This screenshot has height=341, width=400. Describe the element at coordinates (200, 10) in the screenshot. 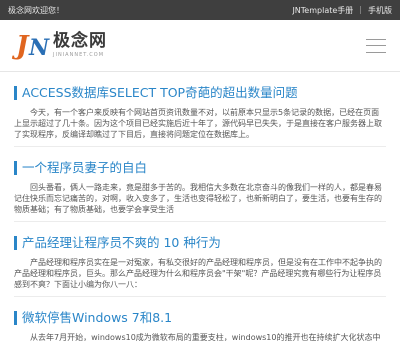

I see `top-bar: 极念网欢迎您！ JNTemplate手册 | 手机版` at that location.